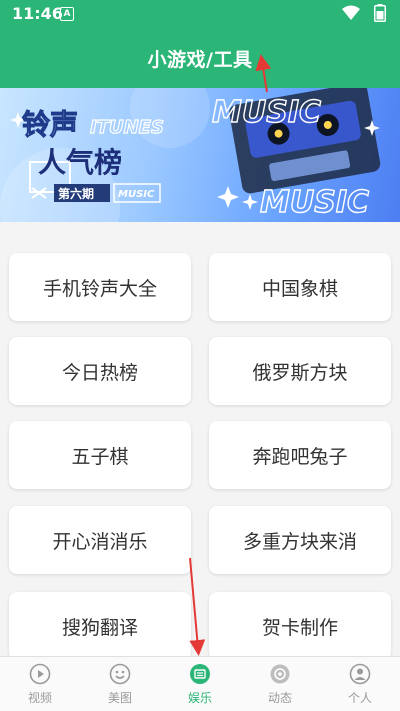  I want to click on tab-moments-label: 动态, so click(279, 698).